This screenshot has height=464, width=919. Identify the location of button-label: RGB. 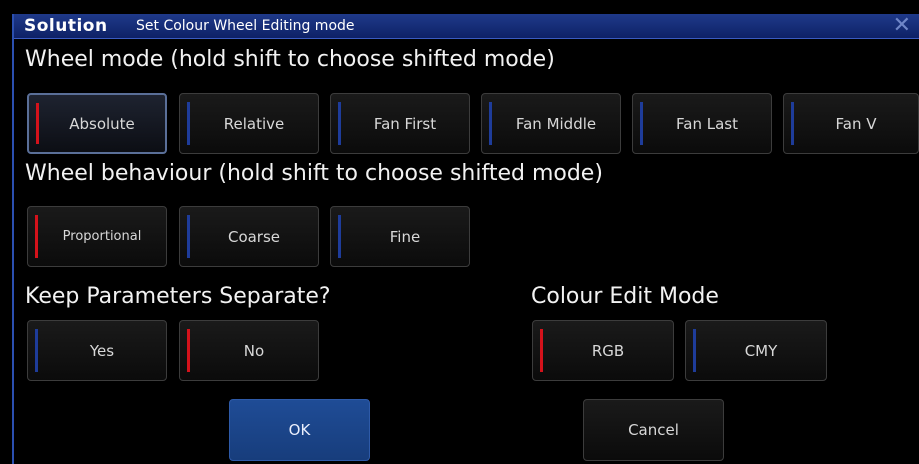
(608, 350).